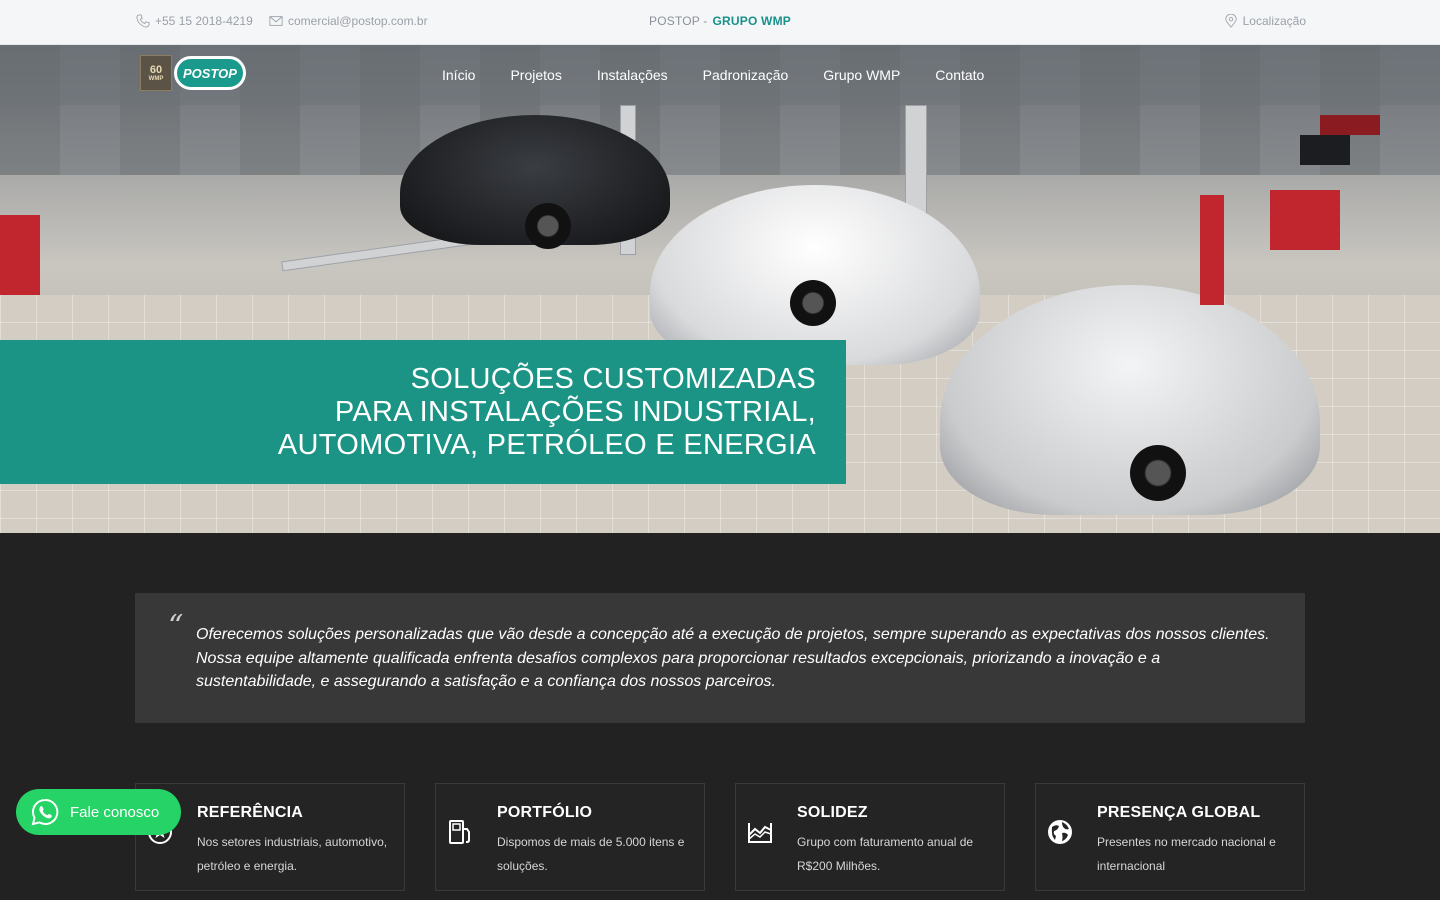 This screenshot has height=900, width=1440. Describe the element at coordinates (535, 75) in the screenshot. I see `nav-item-projetos: Projetos` at that location.